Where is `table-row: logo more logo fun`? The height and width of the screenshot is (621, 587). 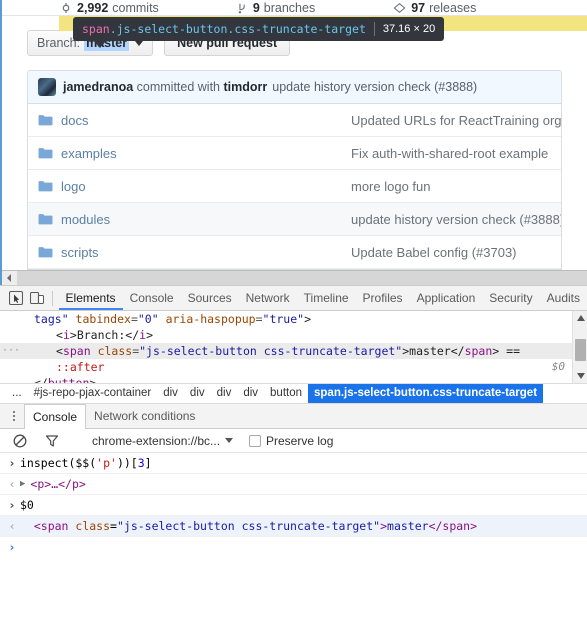
table-row: logo more logo fun is located at coordinates (294, 186).